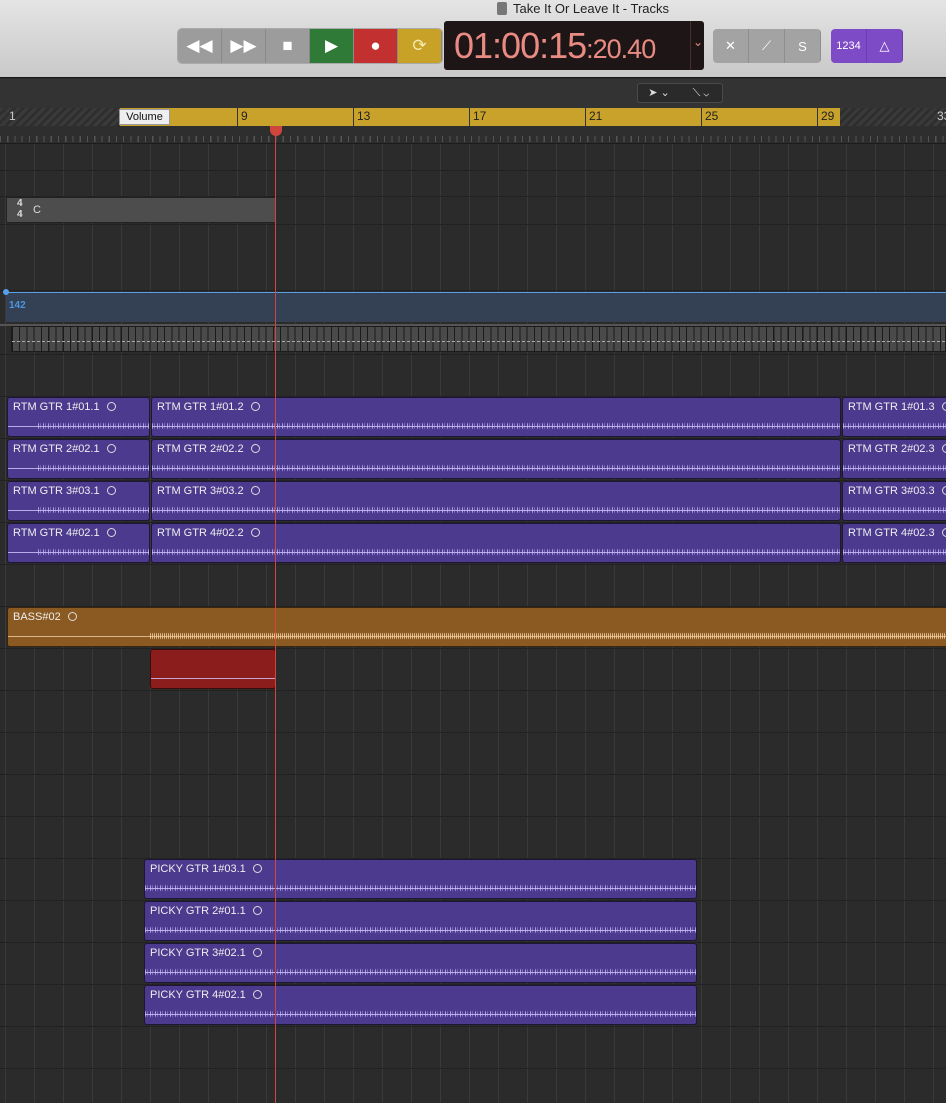  I want to click on bar-number: 13, so click(361, 117).